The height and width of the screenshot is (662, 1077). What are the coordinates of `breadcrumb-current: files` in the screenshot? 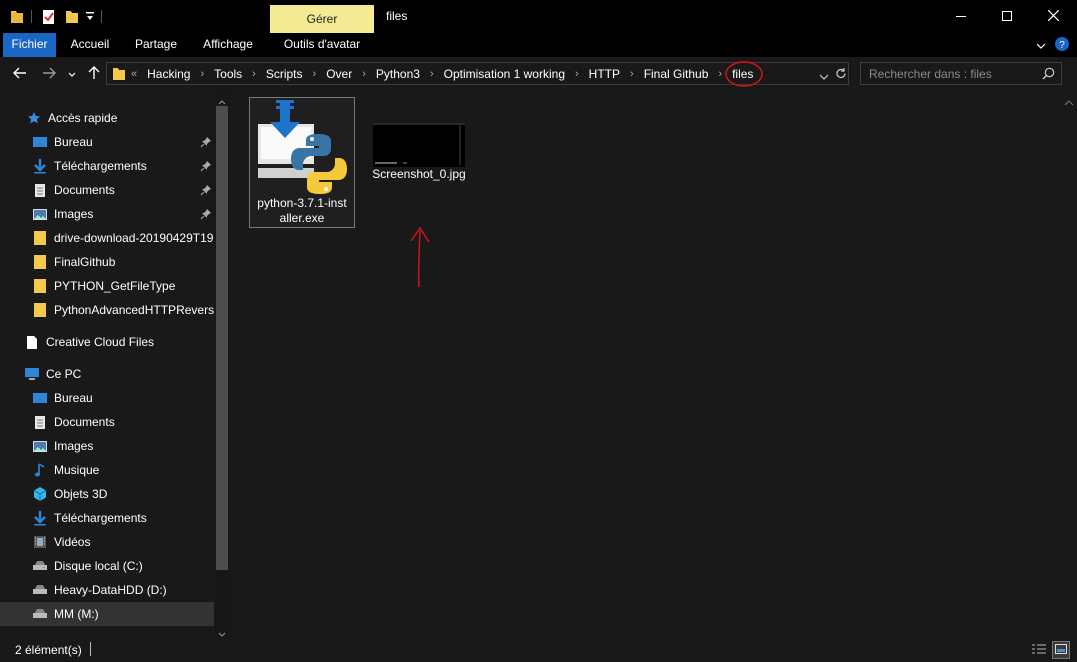 It's located at (744, 73).